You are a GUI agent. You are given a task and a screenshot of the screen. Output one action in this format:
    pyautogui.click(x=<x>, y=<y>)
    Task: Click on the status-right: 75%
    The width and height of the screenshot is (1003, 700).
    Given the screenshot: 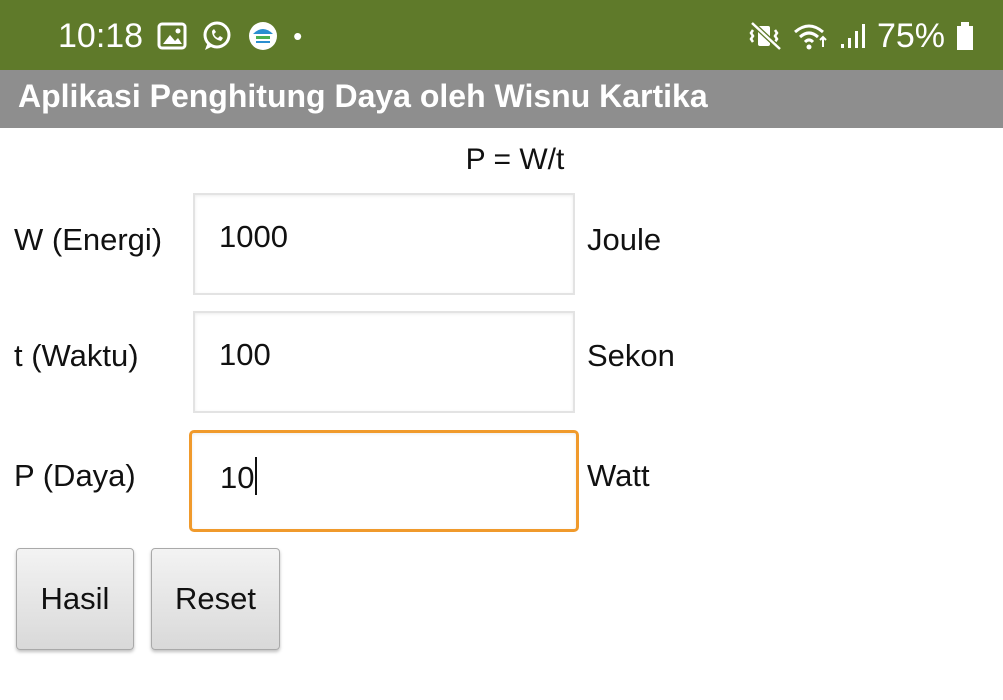 What is the action you would take?
    pyautogui.click(x=862, y=36)
    